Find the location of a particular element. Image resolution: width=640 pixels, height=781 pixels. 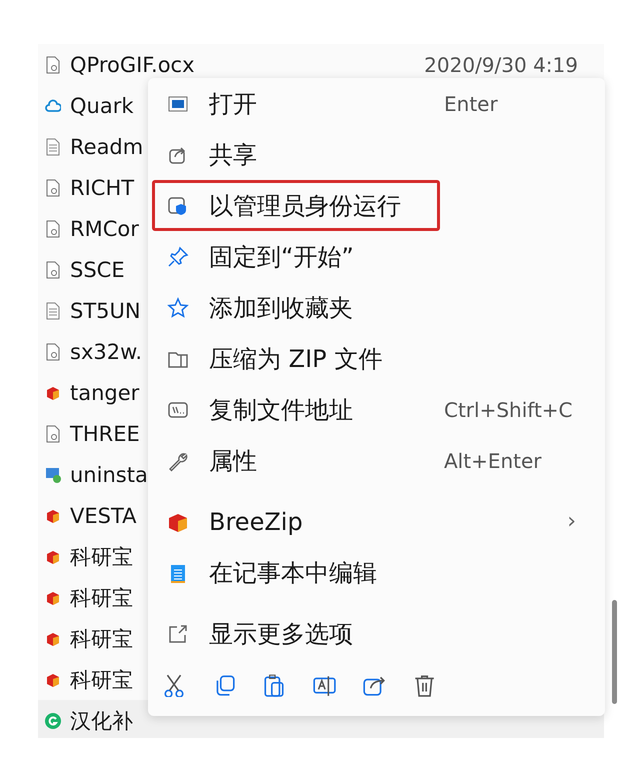

round-app-icon is located at coordinates (53, 721).